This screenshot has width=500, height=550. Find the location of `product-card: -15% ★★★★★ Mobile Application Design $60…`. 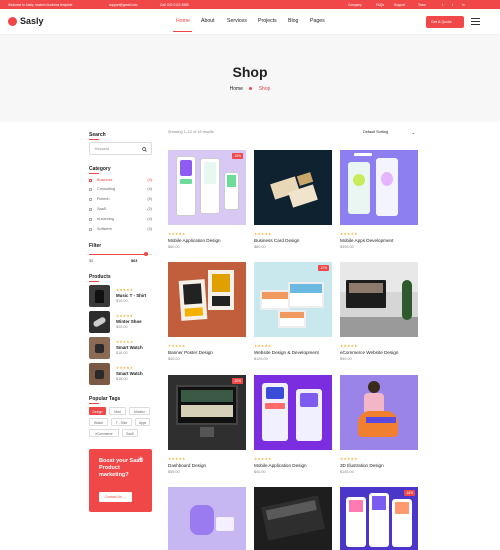

product-card: -15% ★★★★★ Mobile Application Design $60… is located at coordinates (207, 202).